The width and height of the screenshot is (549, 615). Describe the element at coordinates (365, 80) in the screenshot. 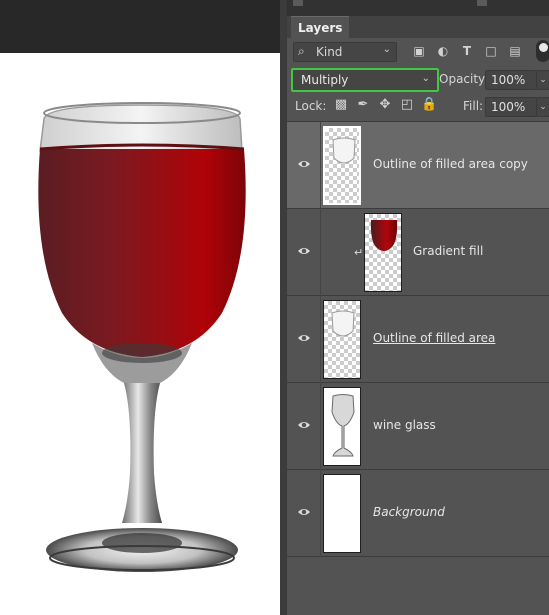

I see `blend-mode-select: Multiply ⌄` at that location.